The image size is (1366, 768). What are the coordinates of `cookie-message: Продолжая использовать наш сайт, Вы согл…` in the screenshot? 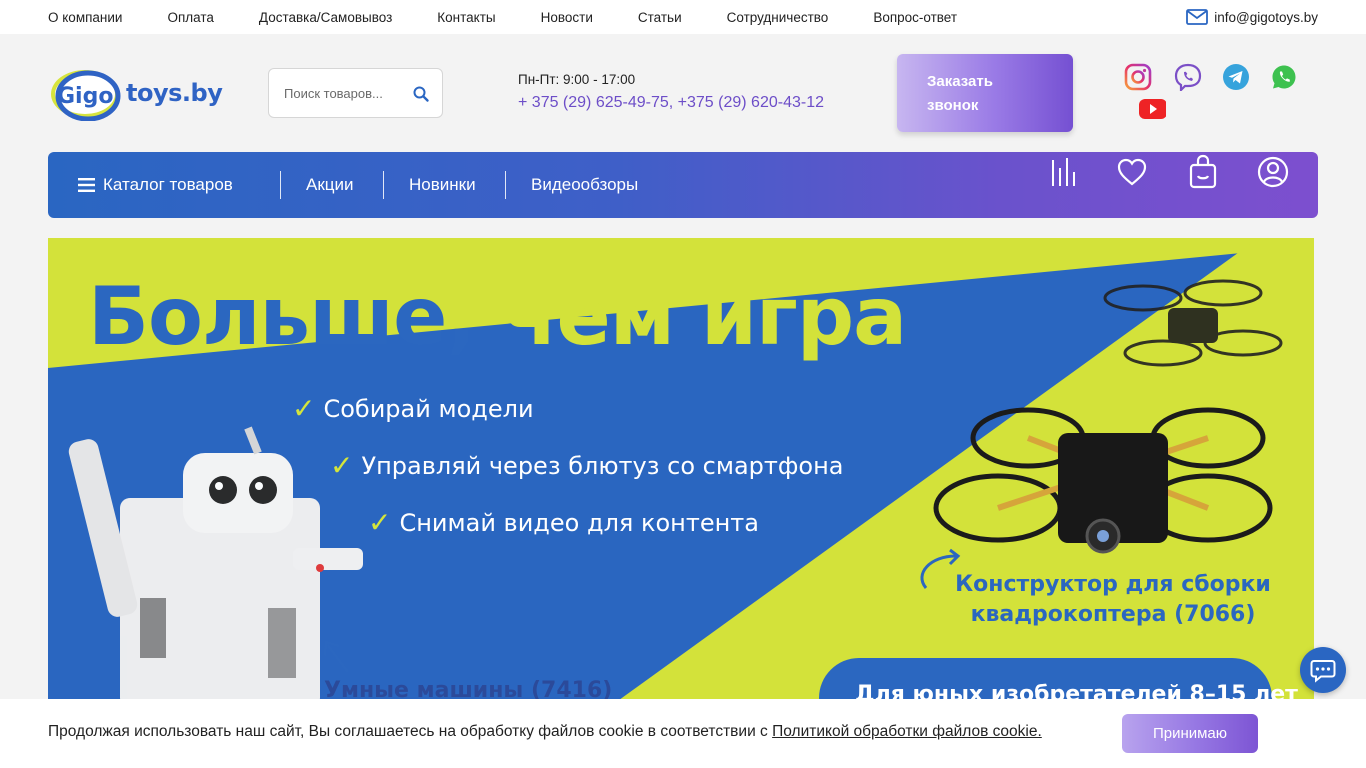 It's located at (410, 731).